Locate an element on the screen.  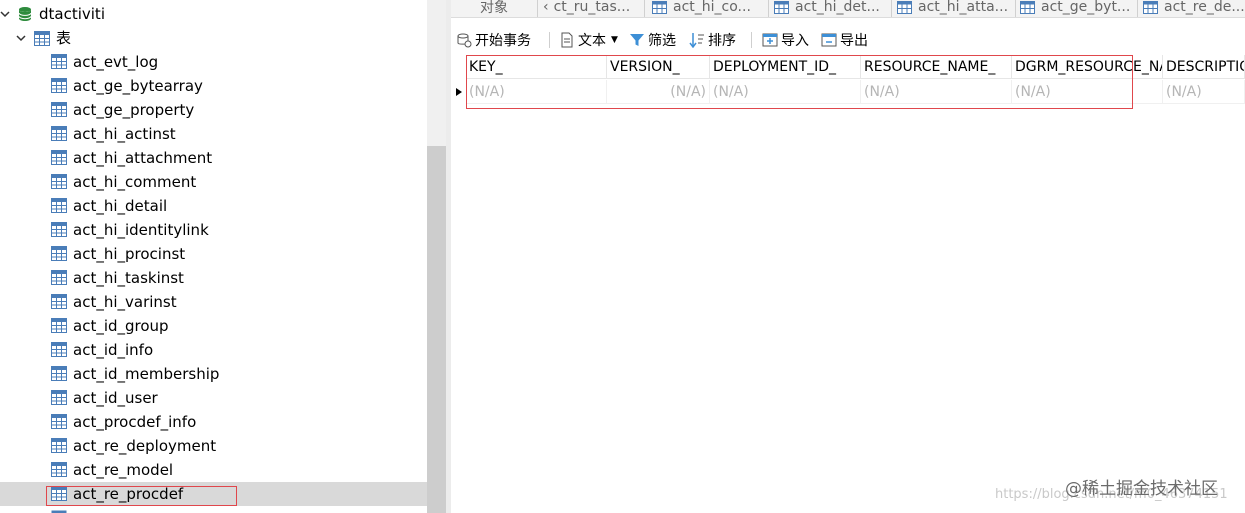
table-name: act_ge_property is located at coordinates (134, 110).